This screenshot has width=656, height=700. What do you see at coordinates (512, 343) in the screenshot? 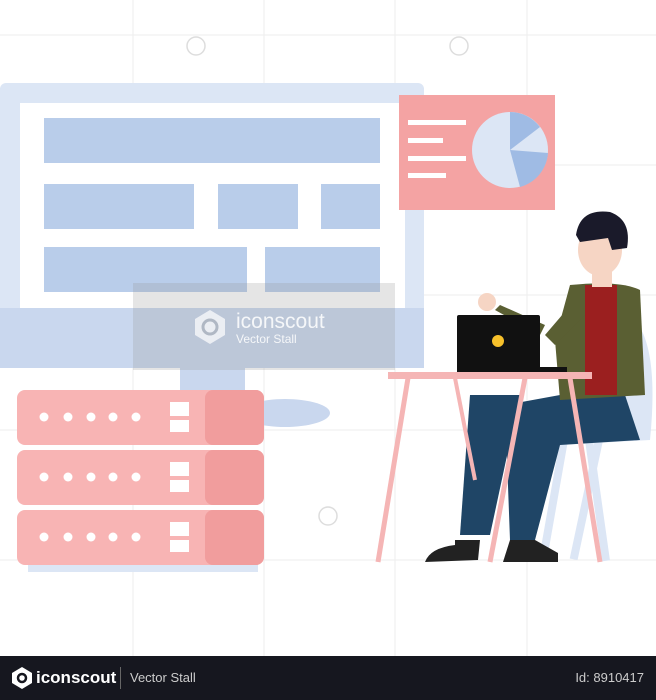
I see `laptop` at bounding box center [512, 343].